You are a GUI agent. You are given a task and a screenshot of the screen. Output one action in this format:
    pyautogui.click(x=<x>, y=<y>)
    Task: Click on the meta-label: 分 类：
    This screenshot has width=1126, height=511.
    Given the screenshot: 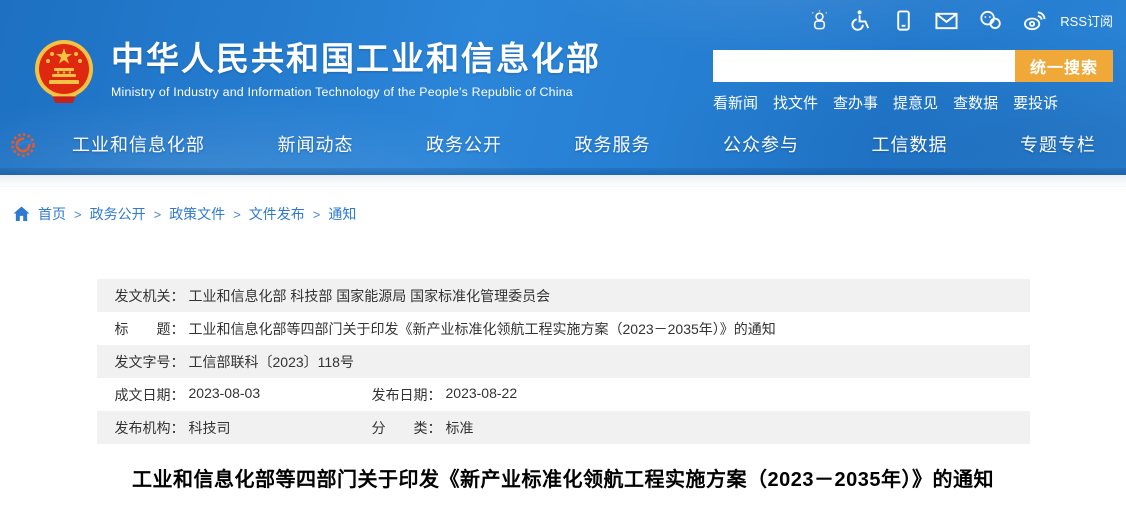 What is the action you would take?
    pyautogui.click(x=406, y=427)
    